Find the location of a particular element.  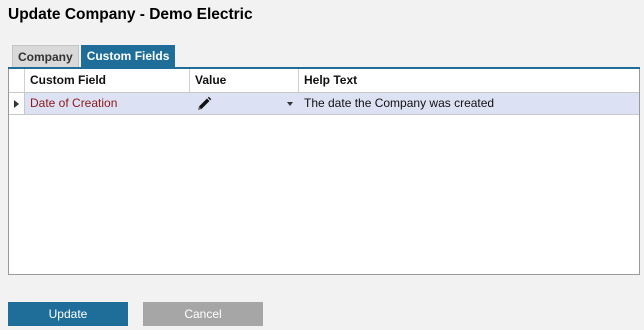

row-selector is located at coordinates (17, 103).